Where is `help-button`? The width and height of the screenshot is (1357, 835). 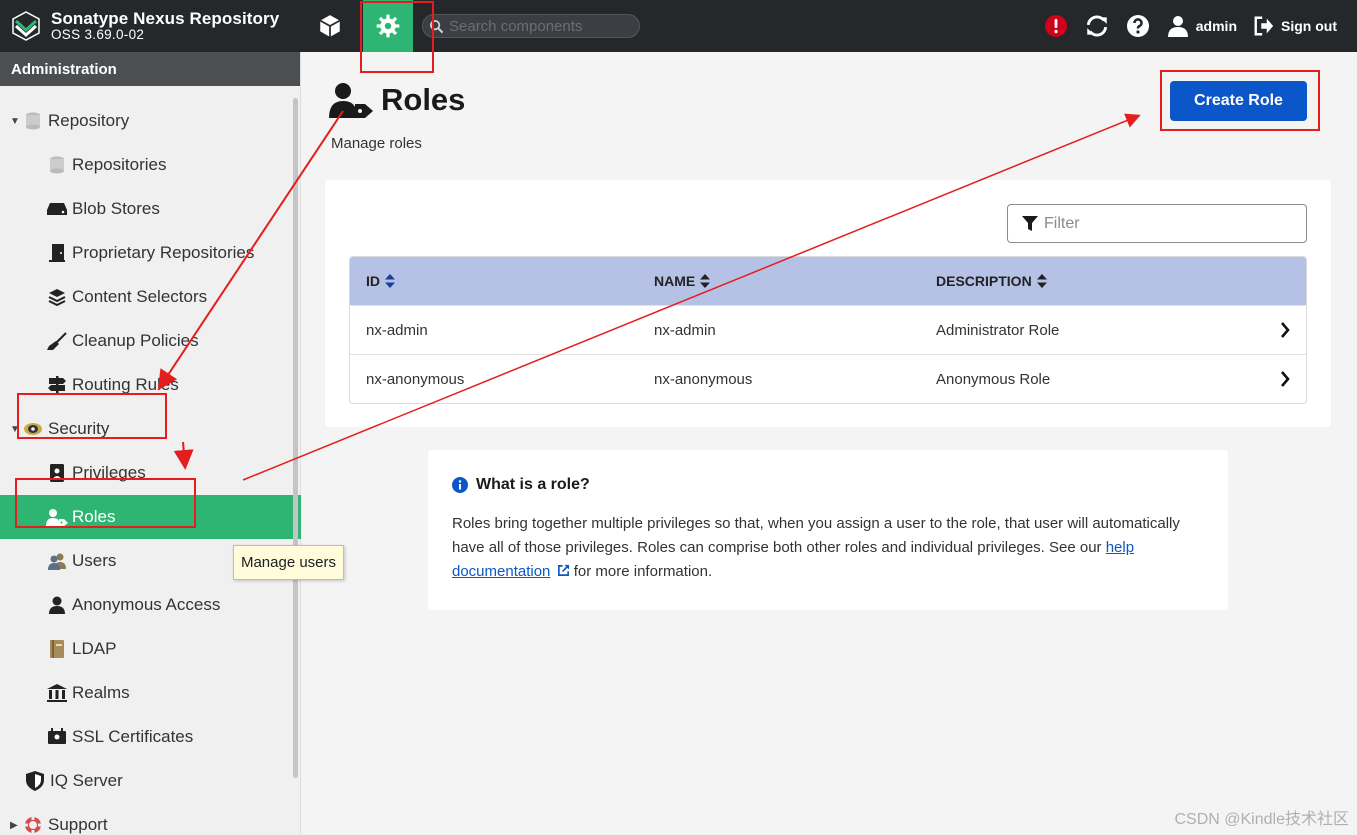 help-button is located at coordinates (1138, 26).